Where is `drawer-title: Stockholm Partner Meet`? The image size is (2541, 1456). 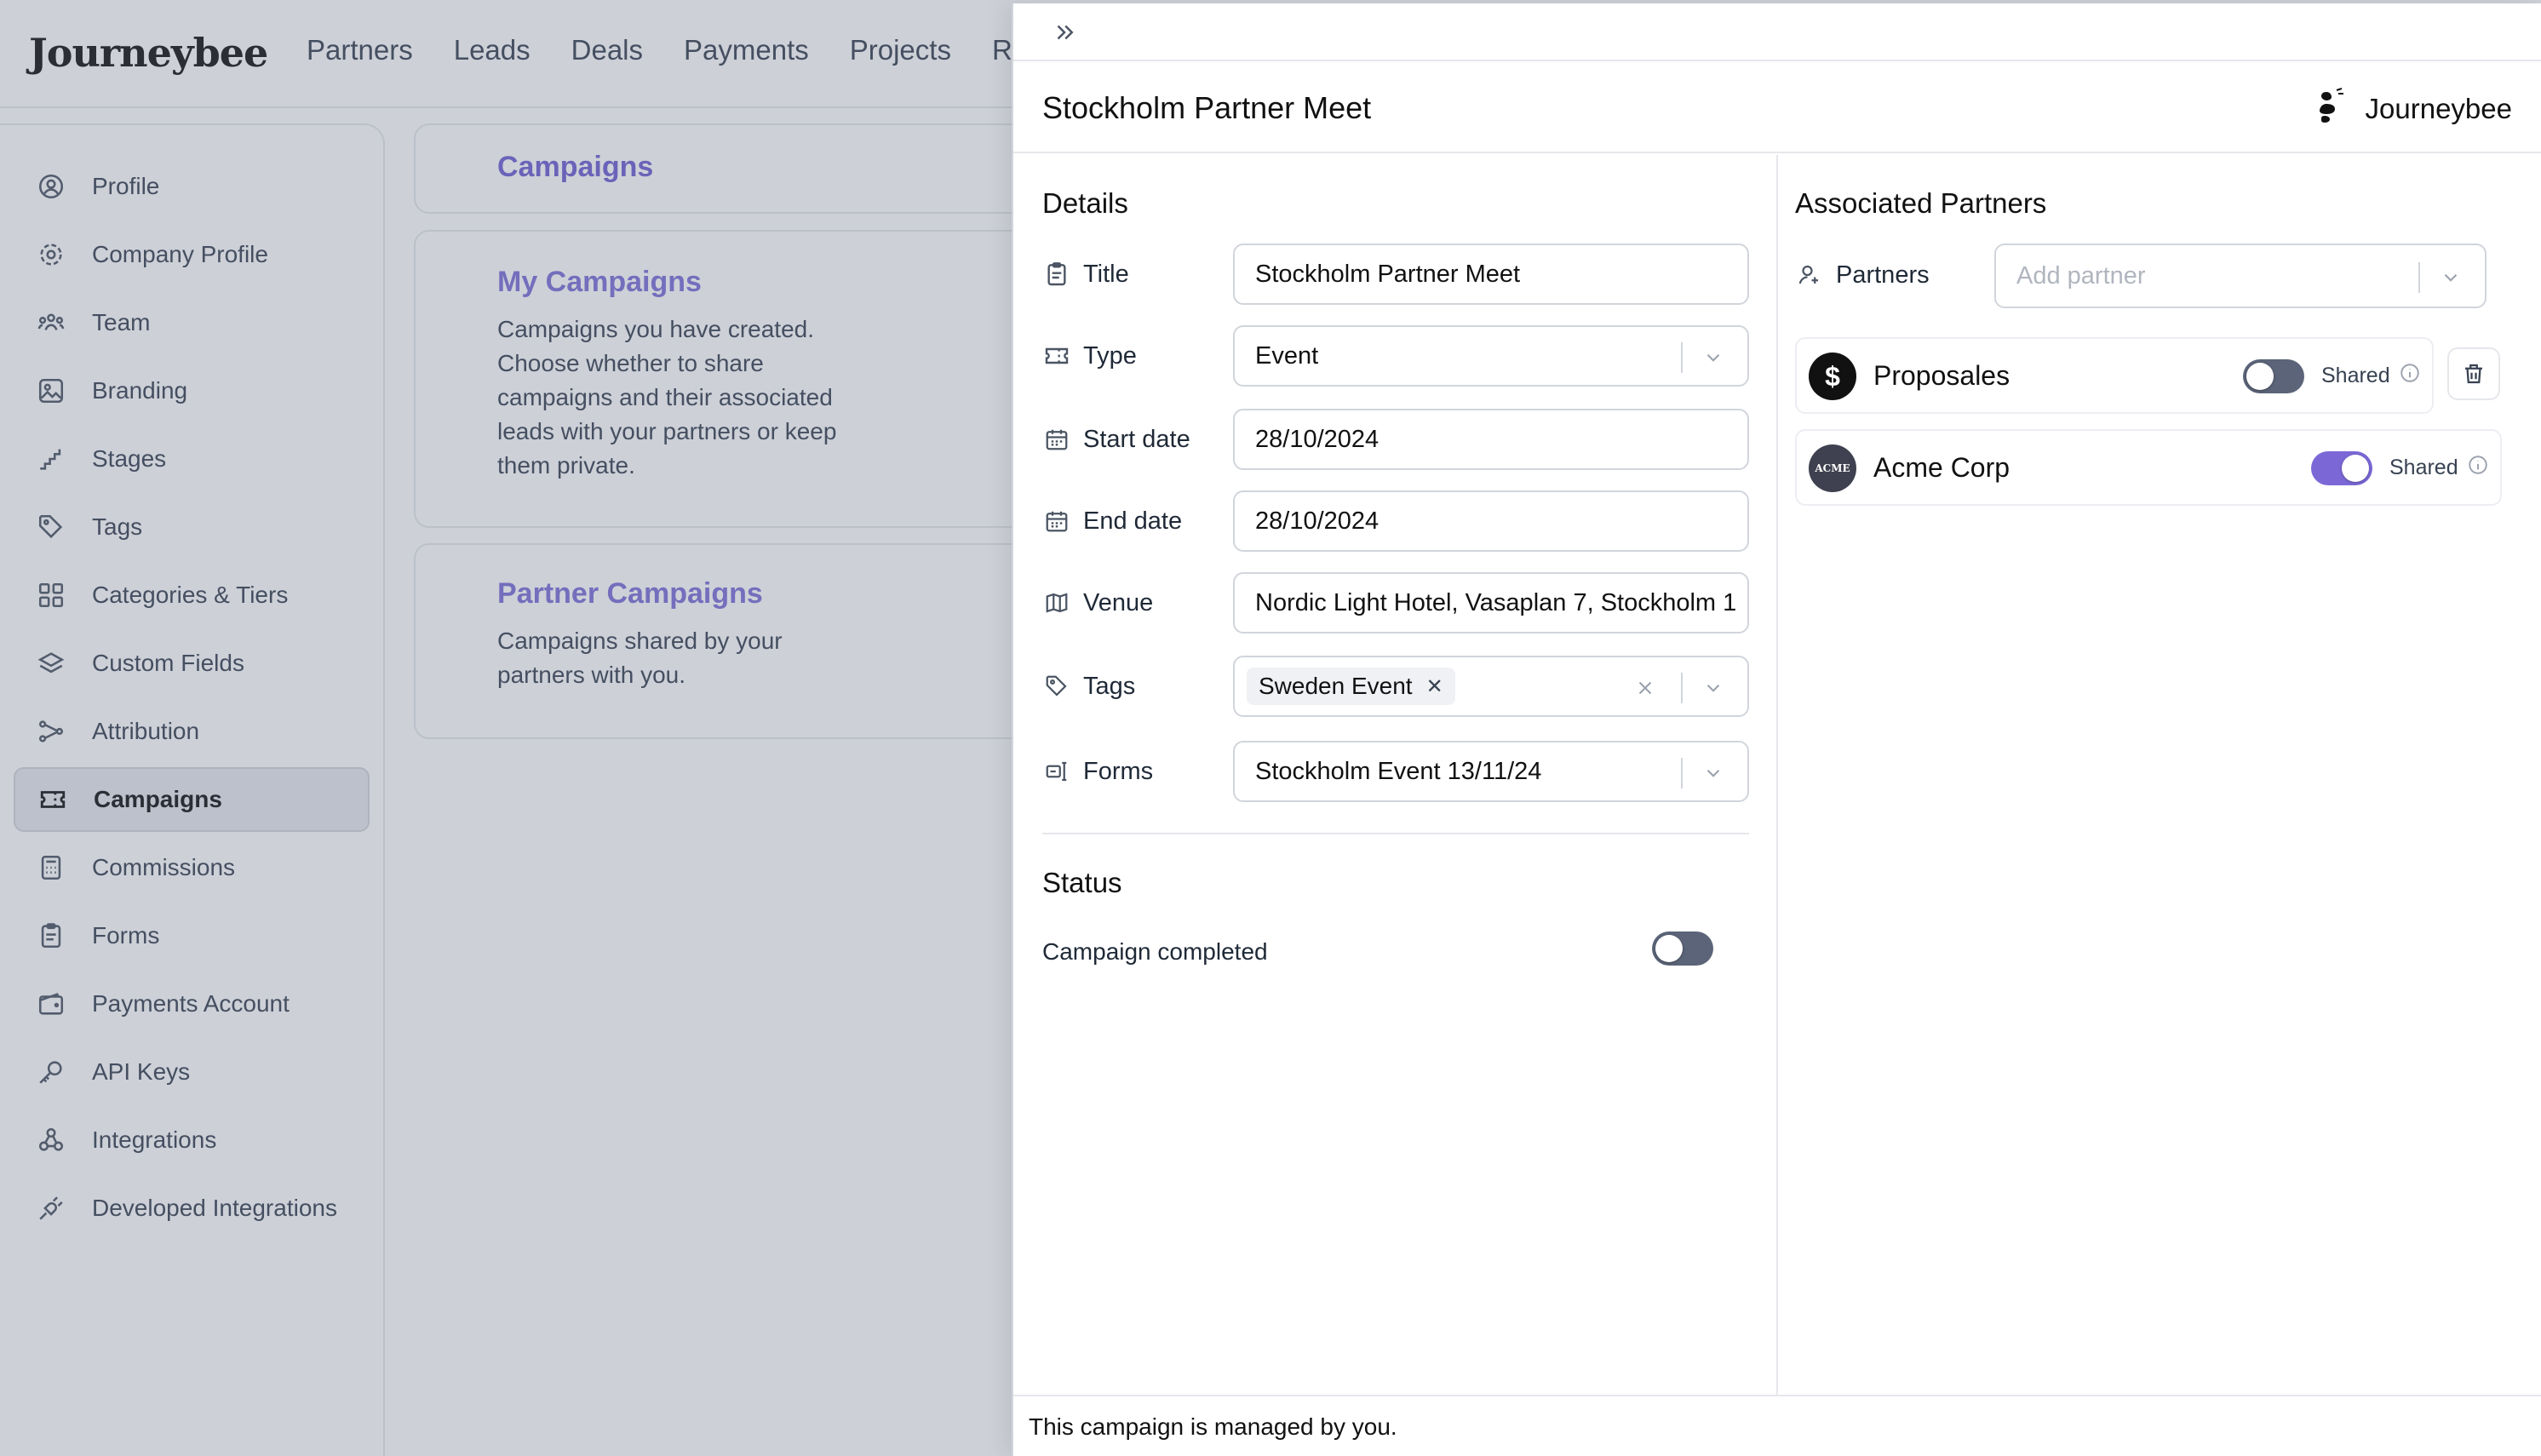 drawer-title: Stockholm Partner Meet is located at coordinates (1207, 108).